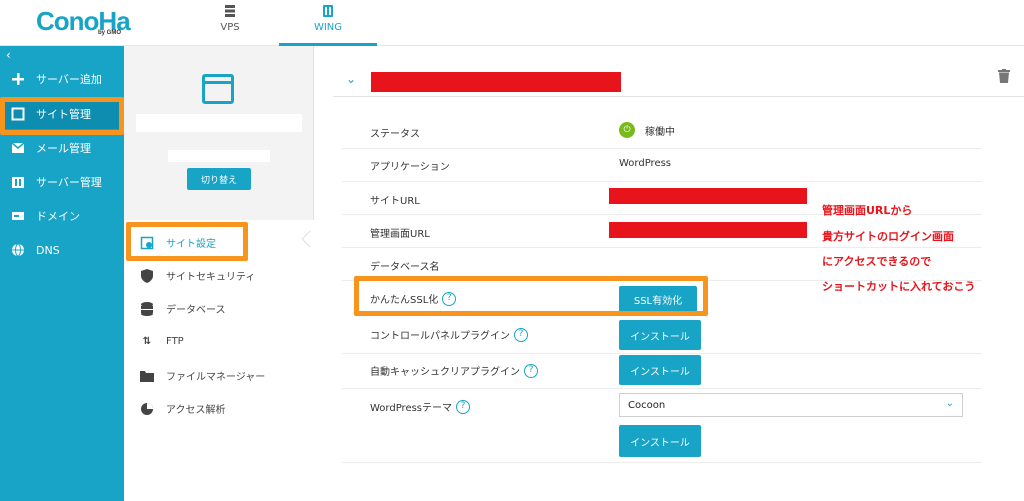  I want to click on subnav-label: アクセス解析, so click(196, 410).